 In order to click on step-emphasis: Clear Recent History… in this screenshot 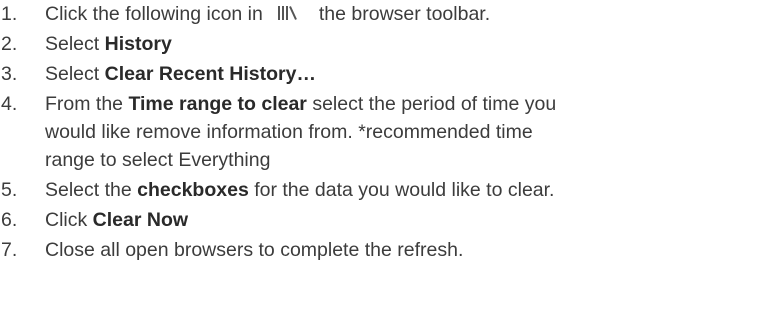, I will do `click(210, 74)`.